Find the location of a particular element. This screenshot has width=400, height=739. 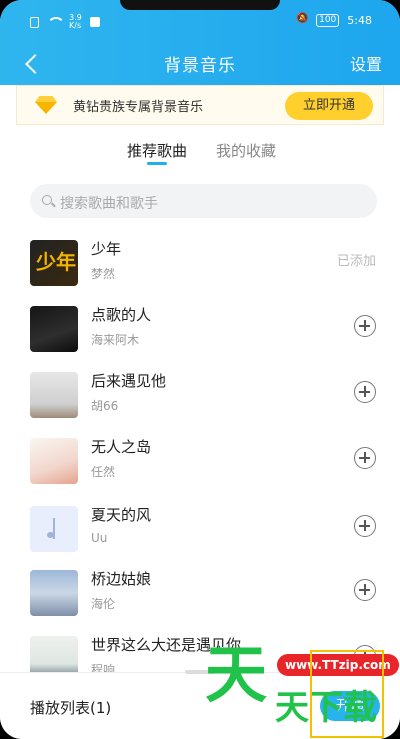

song-title: 夏天的风 is located at coordinates (121, 515).